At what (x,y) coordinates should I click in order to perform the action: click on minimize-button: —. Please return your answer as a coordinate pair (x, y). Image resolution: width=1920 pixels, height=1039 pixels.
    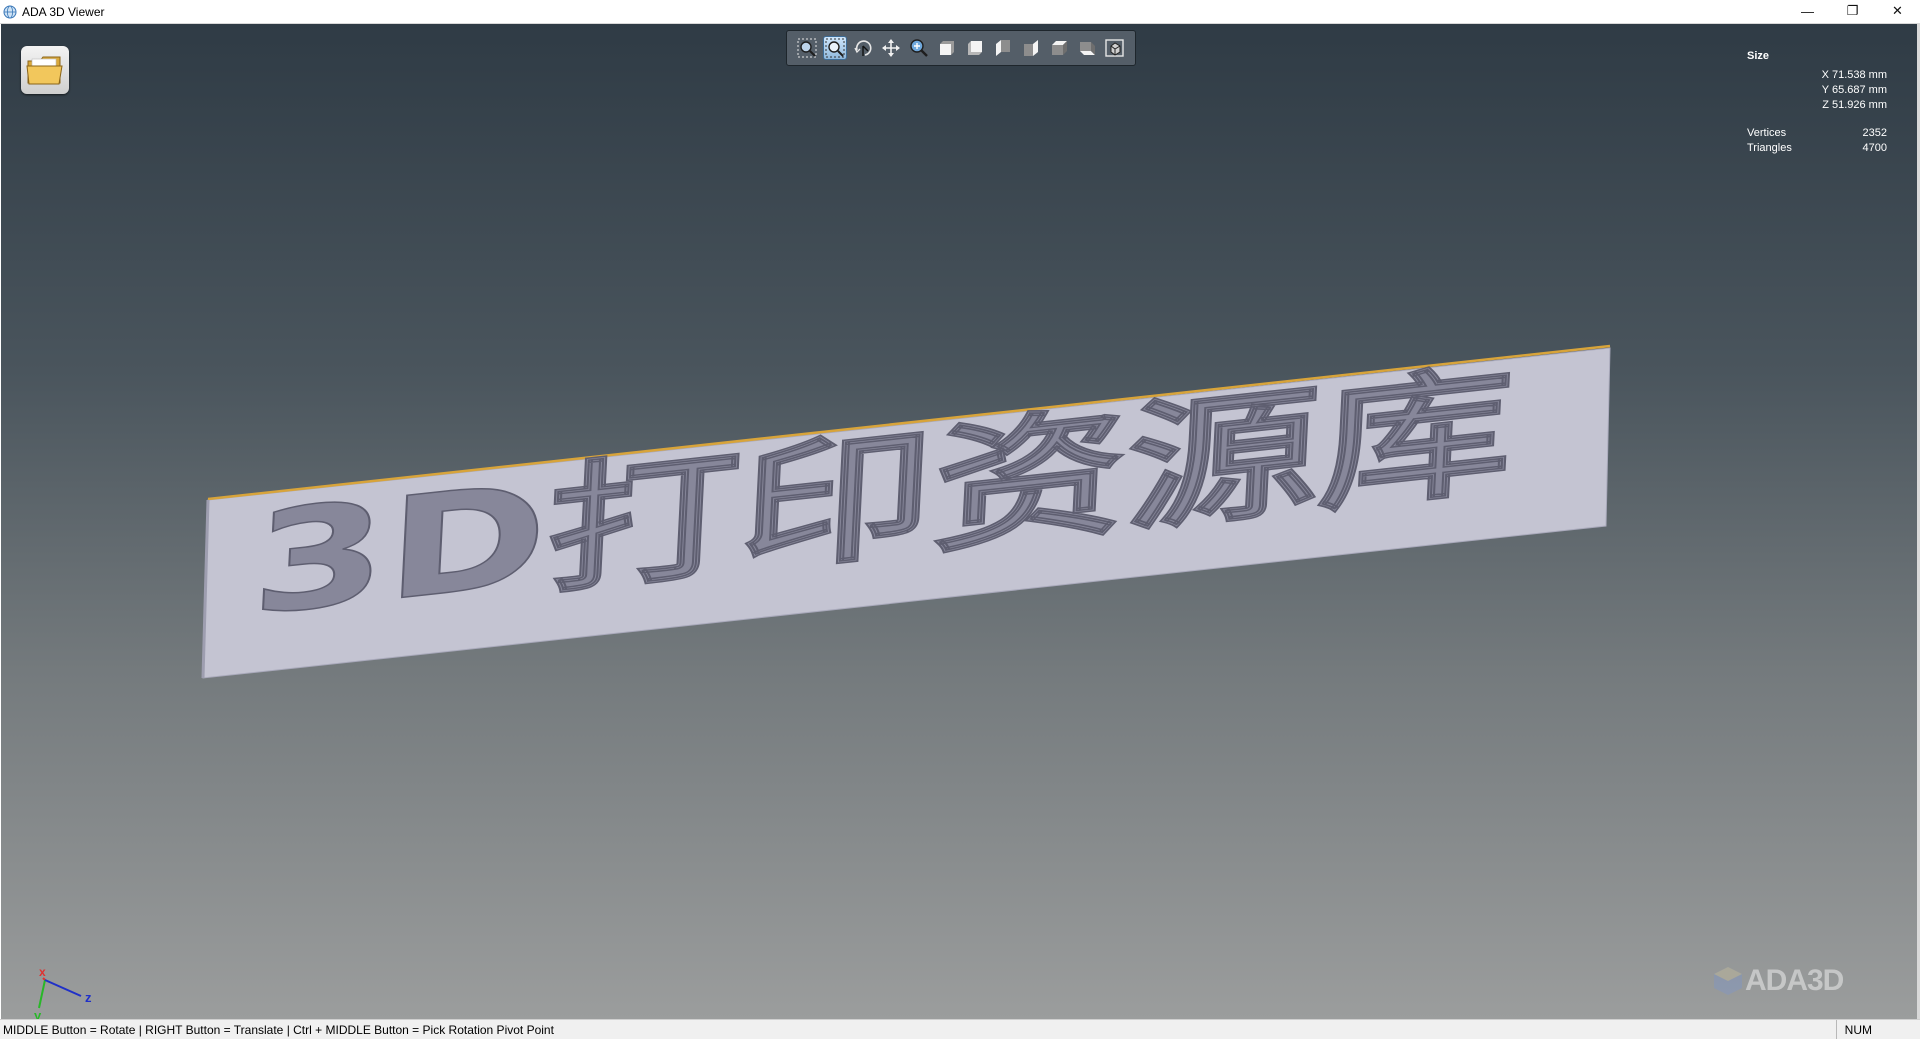
    Looking at the image, I should click on (1807, 11).